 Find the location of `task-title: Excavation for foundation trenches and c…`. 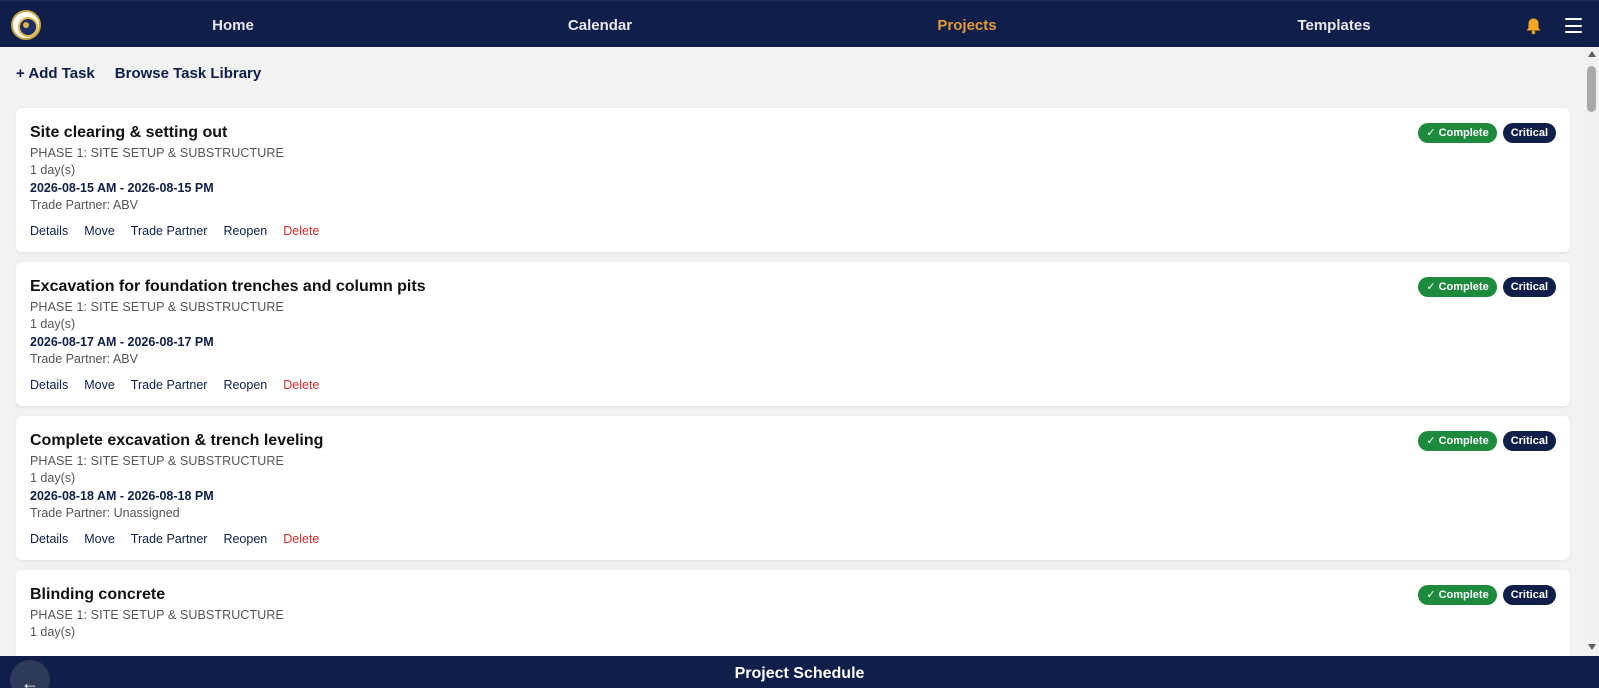

task-title: Excavation for foundation trenches and c… is located at coordinates (228, 286).